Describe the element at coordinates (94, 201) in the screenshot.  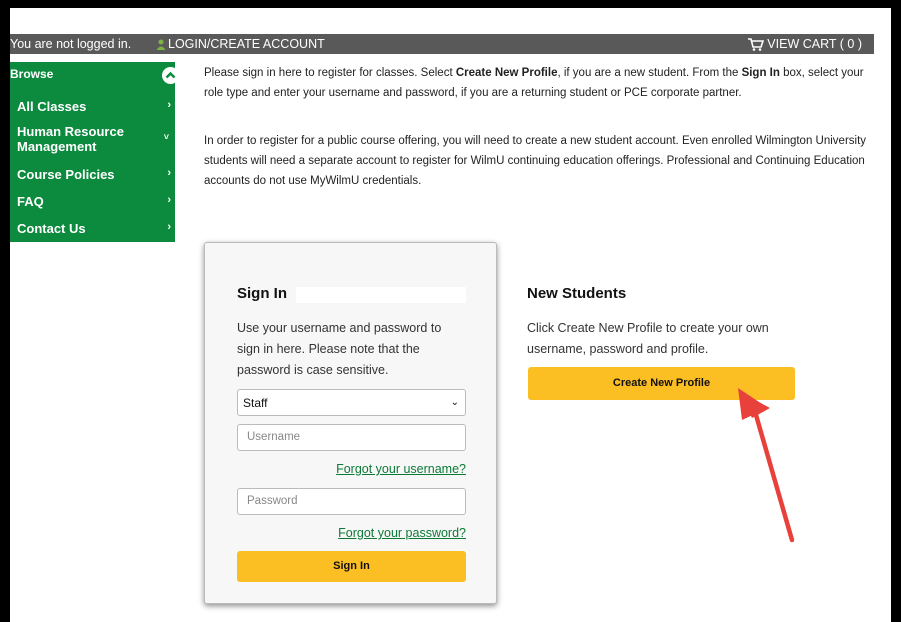
I see `sidebar-item-faq: FAQ ›` at that location.